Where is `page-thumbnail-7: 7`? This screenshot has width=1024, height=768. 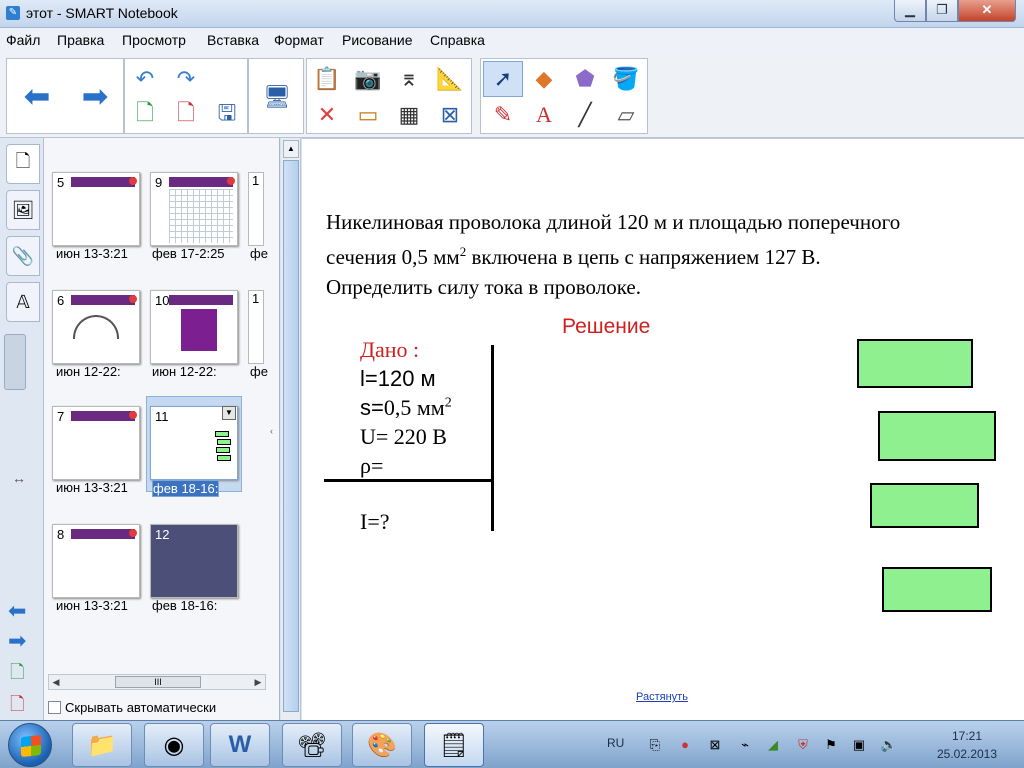 page-thumbnail-7: 7 is located at coordinates (96, 443).